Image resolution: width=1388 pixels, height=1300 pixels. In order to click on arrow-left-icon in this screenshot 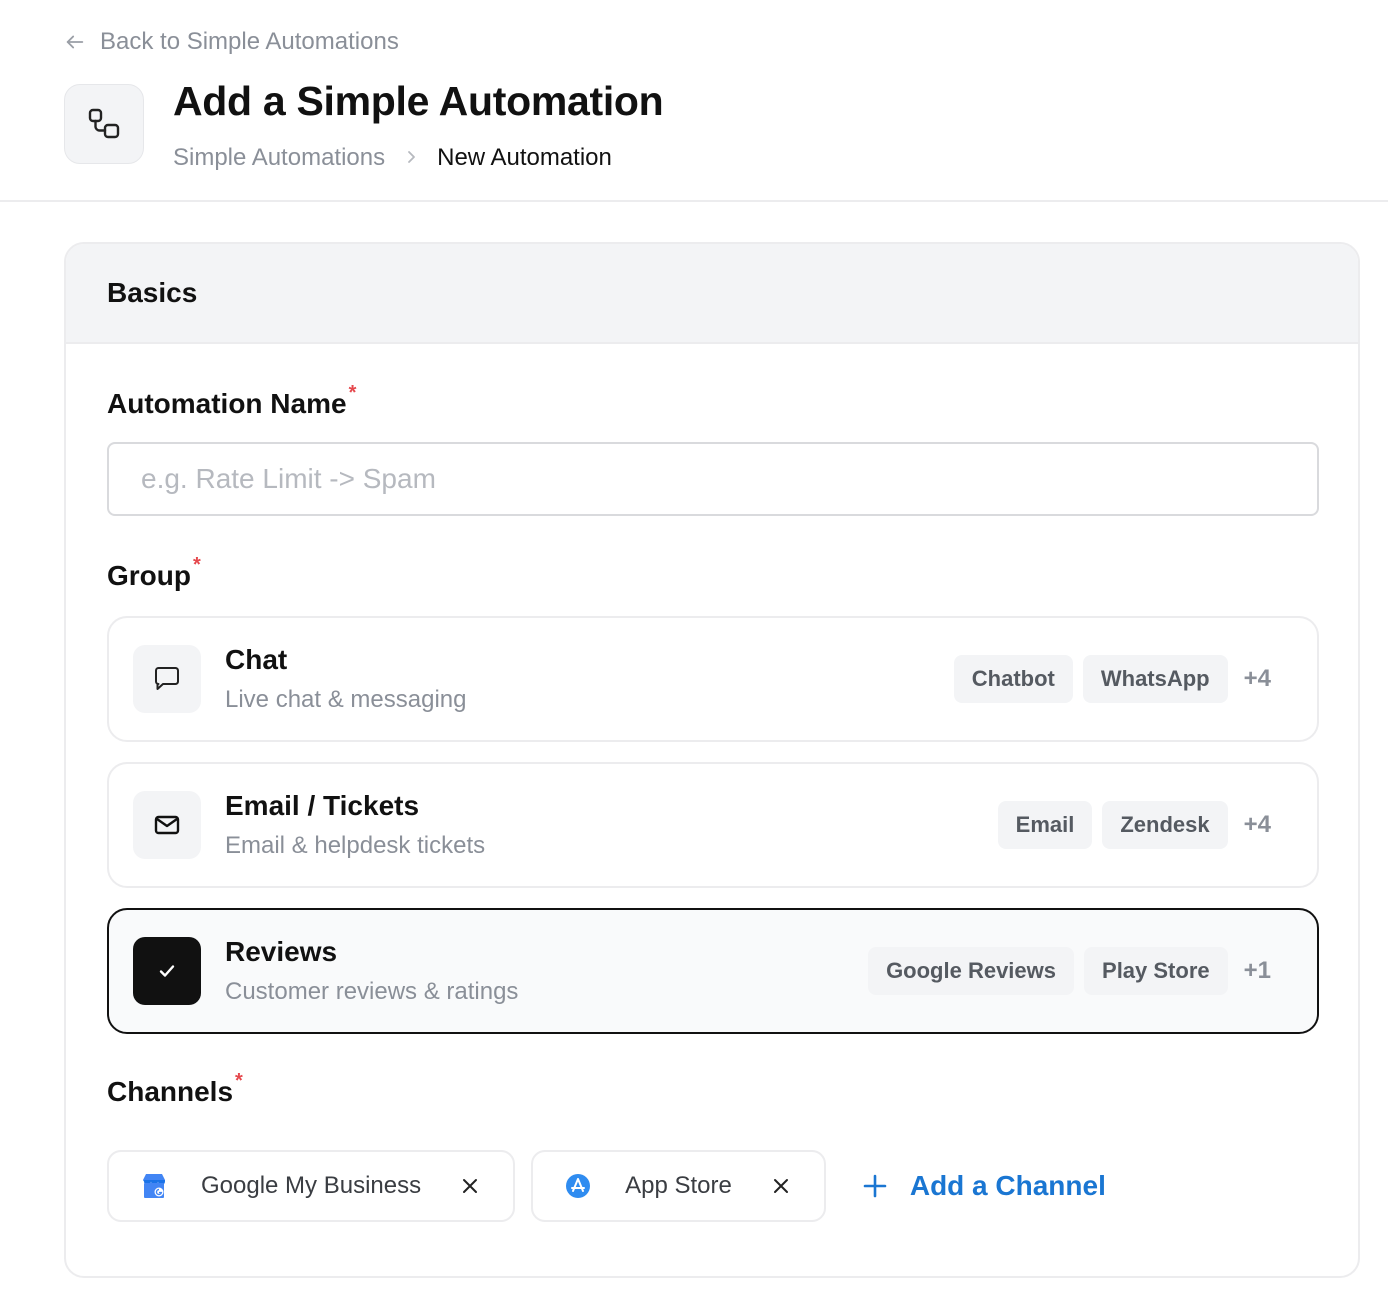, I will do `click(75, 42)`.